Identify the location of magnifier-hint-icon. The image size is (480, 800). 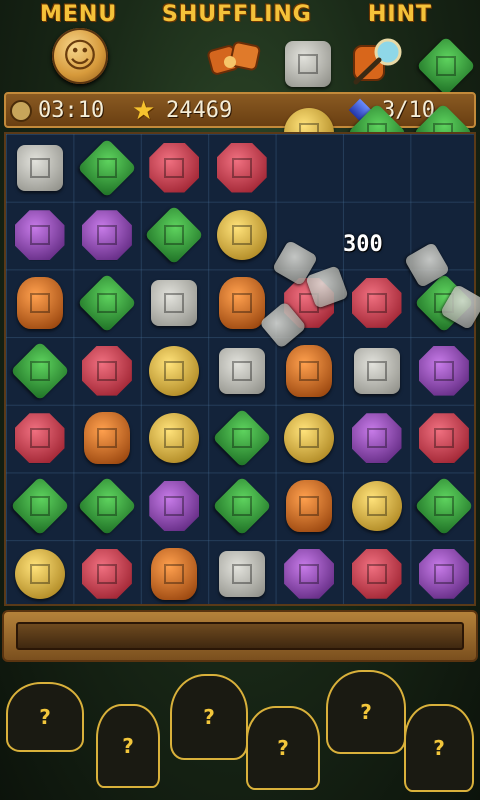
(378, 64).